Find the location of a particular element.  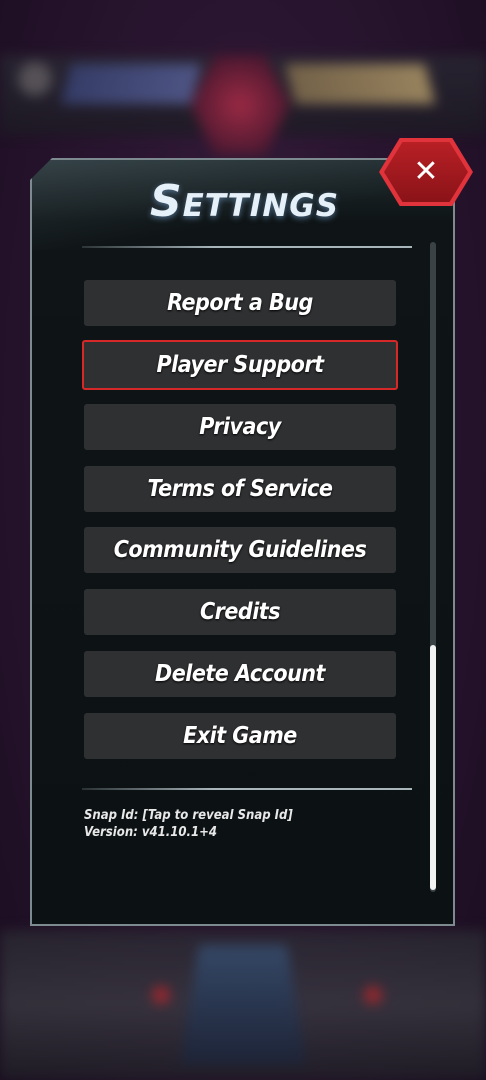

footer-divider is located at coordinates (247, 789).